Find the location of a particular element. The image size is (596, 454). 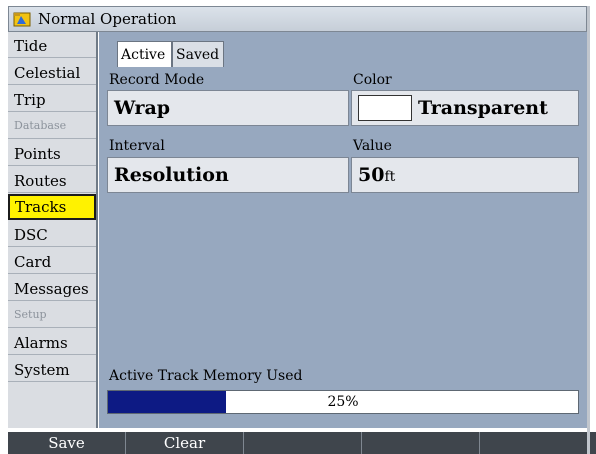

color-label: Color is located at coordinates (372, 80).